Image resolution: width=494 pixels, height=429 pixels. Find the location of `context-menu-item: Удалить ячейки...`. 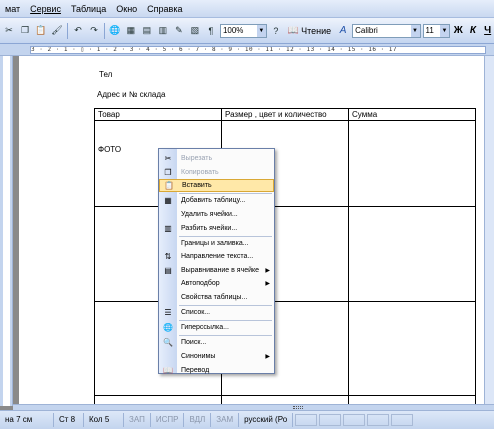

context-menu-item: Удалить ячейки... is located at coordinates (216, 214).